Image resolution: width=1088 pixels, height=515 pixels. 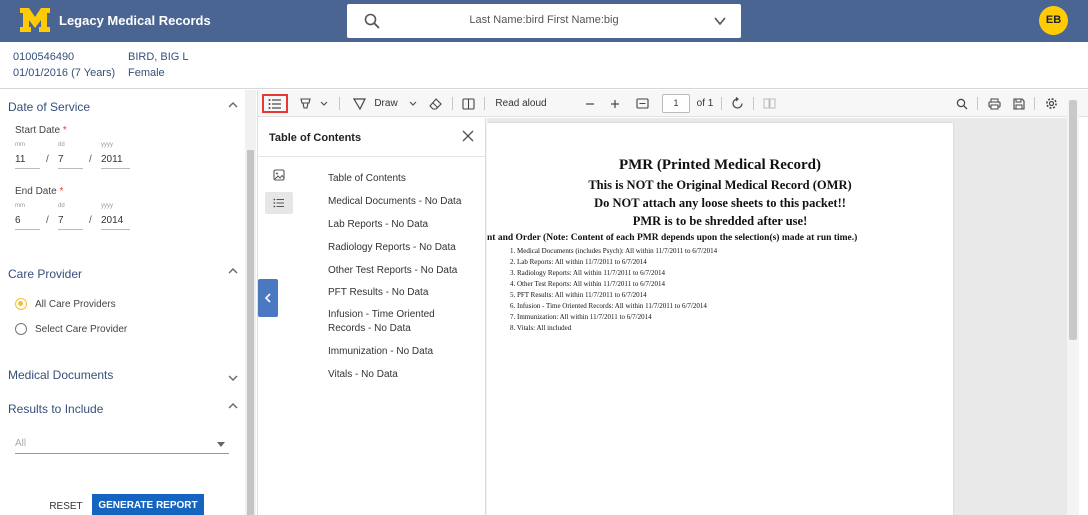 I want to click on book-view-icon, so click(x=468, y=103).